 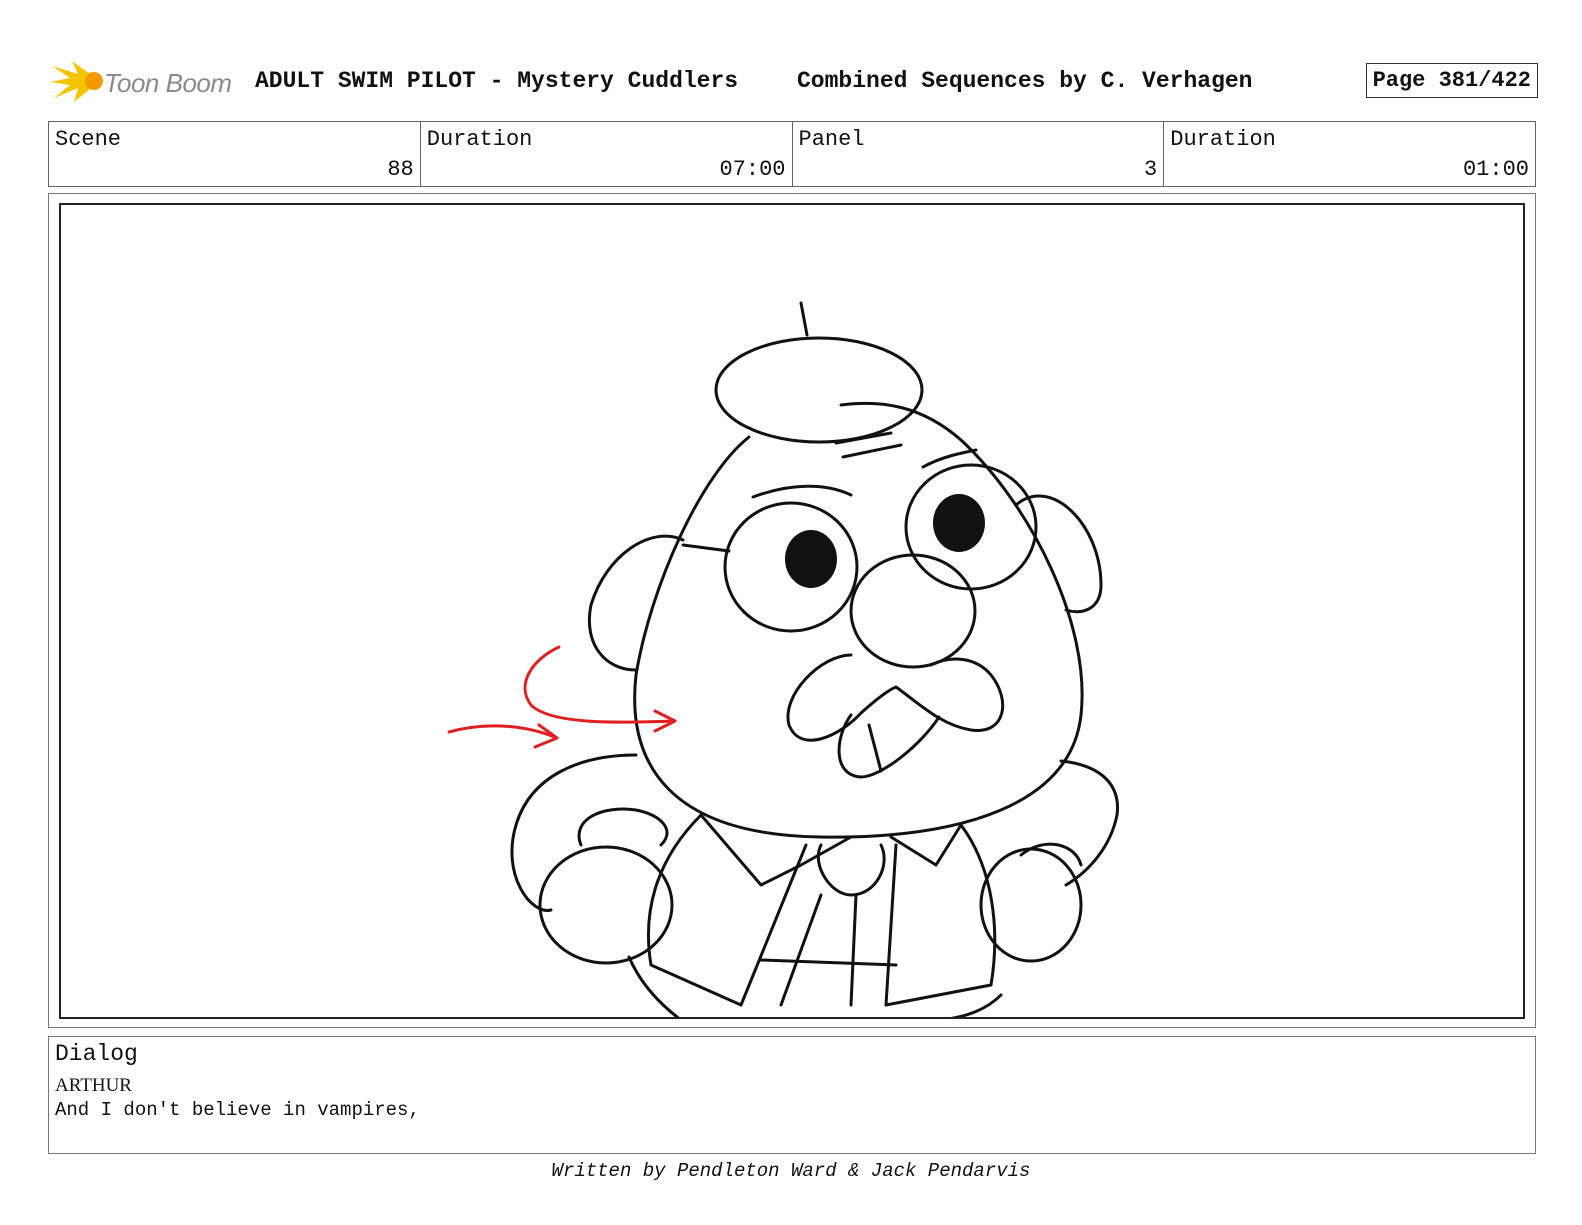 What do you see at coordinates (1151, 169) in the screenshot?
I see `panel-value: 3` at bounding box center [1151, 169].